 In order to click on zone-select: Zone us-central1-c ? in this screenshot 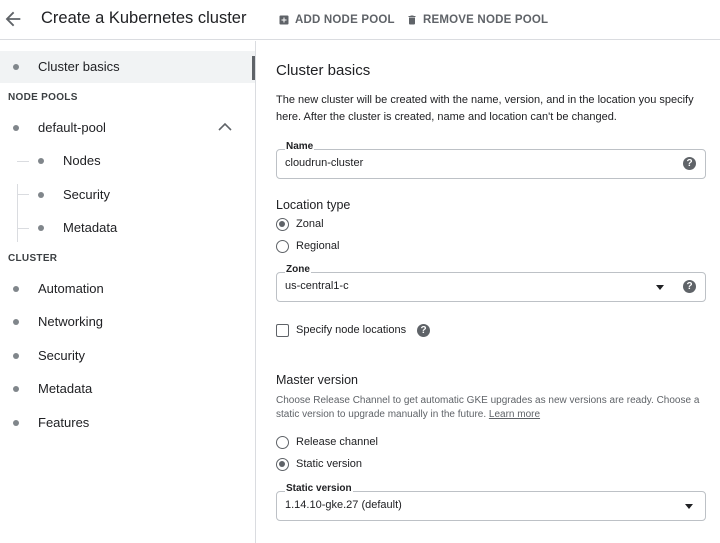, I will do `click(491, 283)`.